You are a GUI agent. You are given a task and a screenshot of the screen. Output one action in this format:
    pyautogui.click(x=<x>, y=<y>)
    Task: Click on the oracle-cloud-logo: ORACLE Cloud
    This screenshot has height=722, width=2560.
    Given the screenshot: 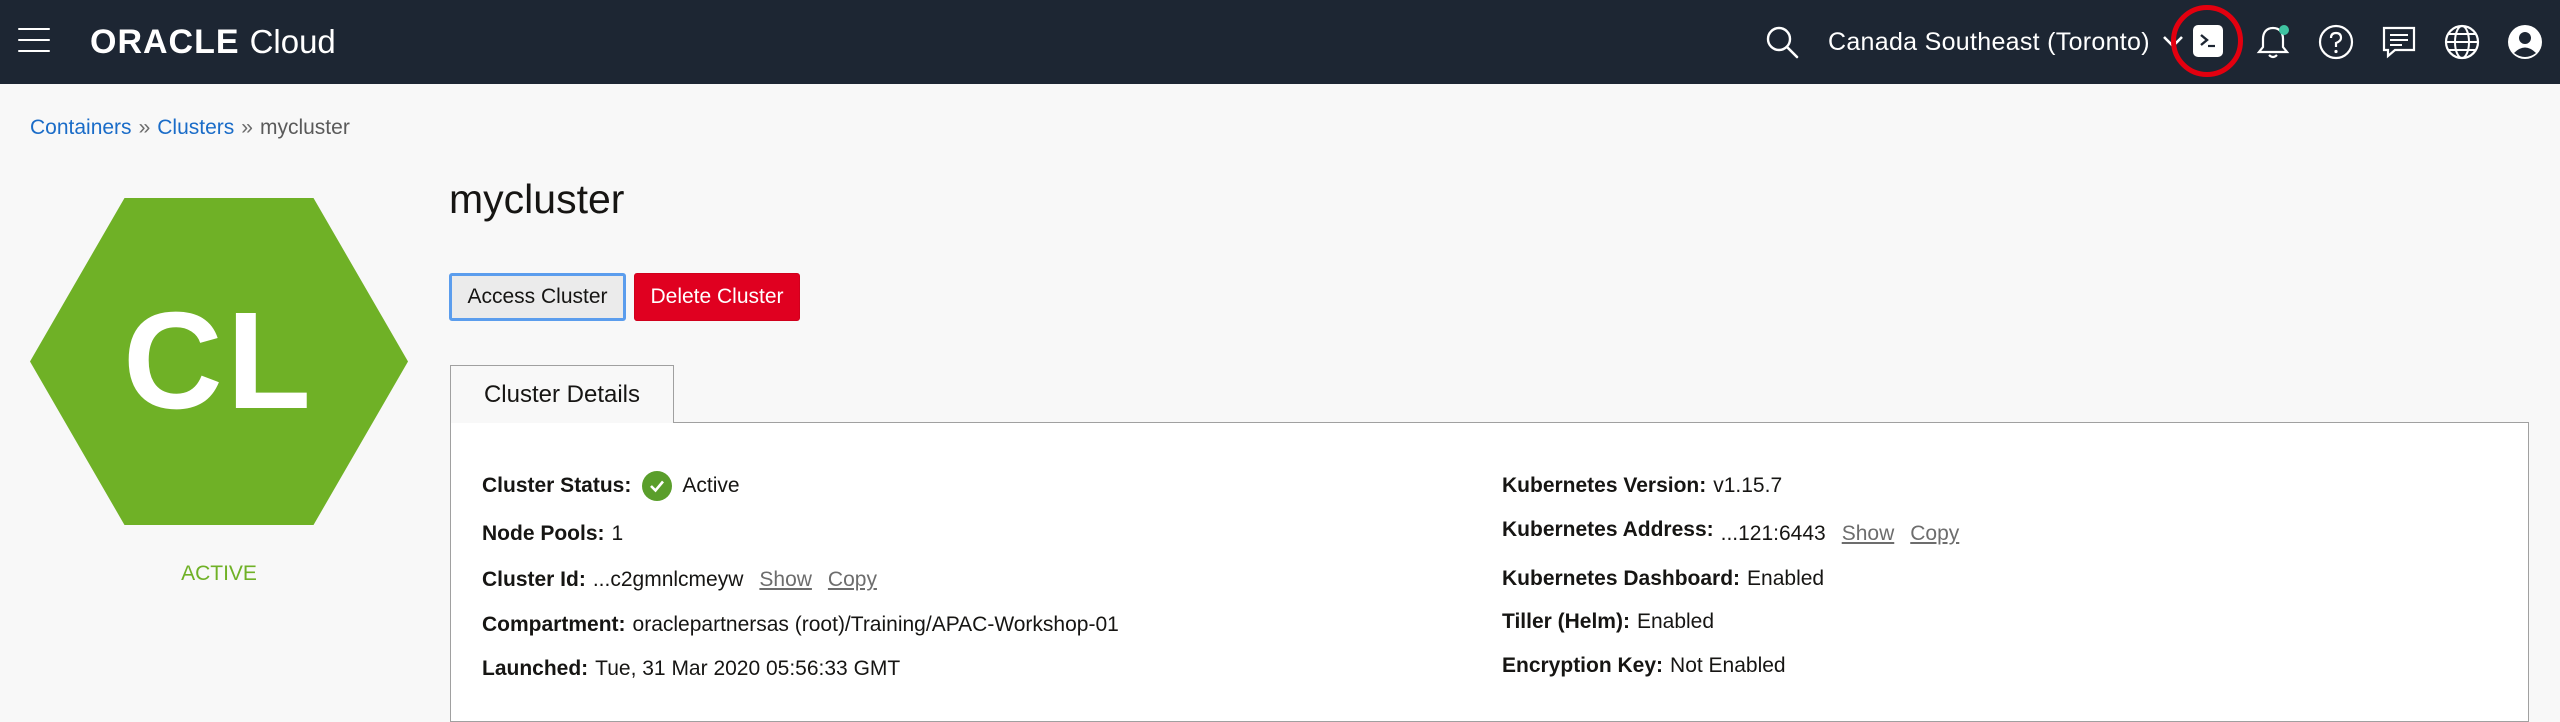 What is the action you would take?
    pyautogui.click(x=213, y=42)
    